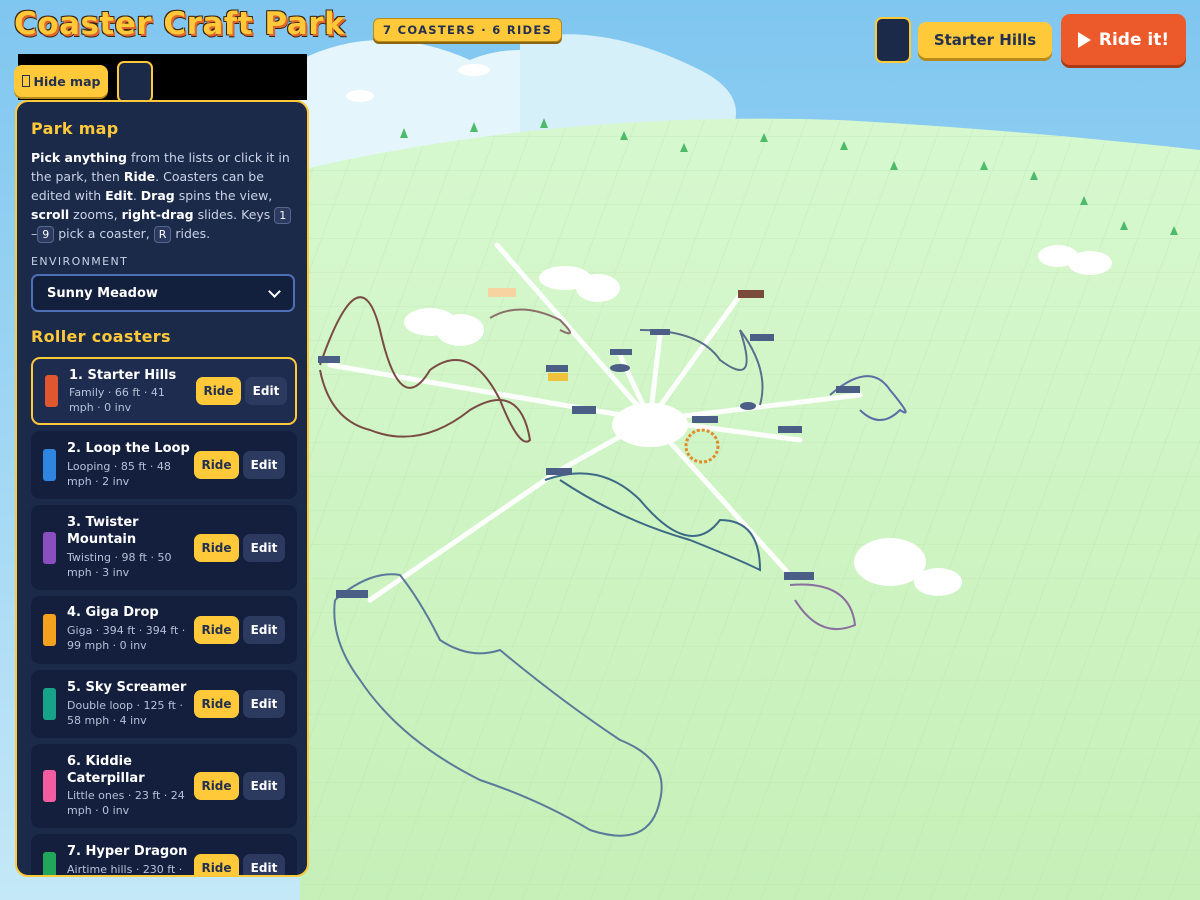 The image size is (1200, 900). What do you see at coordinates (80, 261) in the screenshot?
I see `environment-label: ENVIRONMENT` at bounding box center [80, 261].